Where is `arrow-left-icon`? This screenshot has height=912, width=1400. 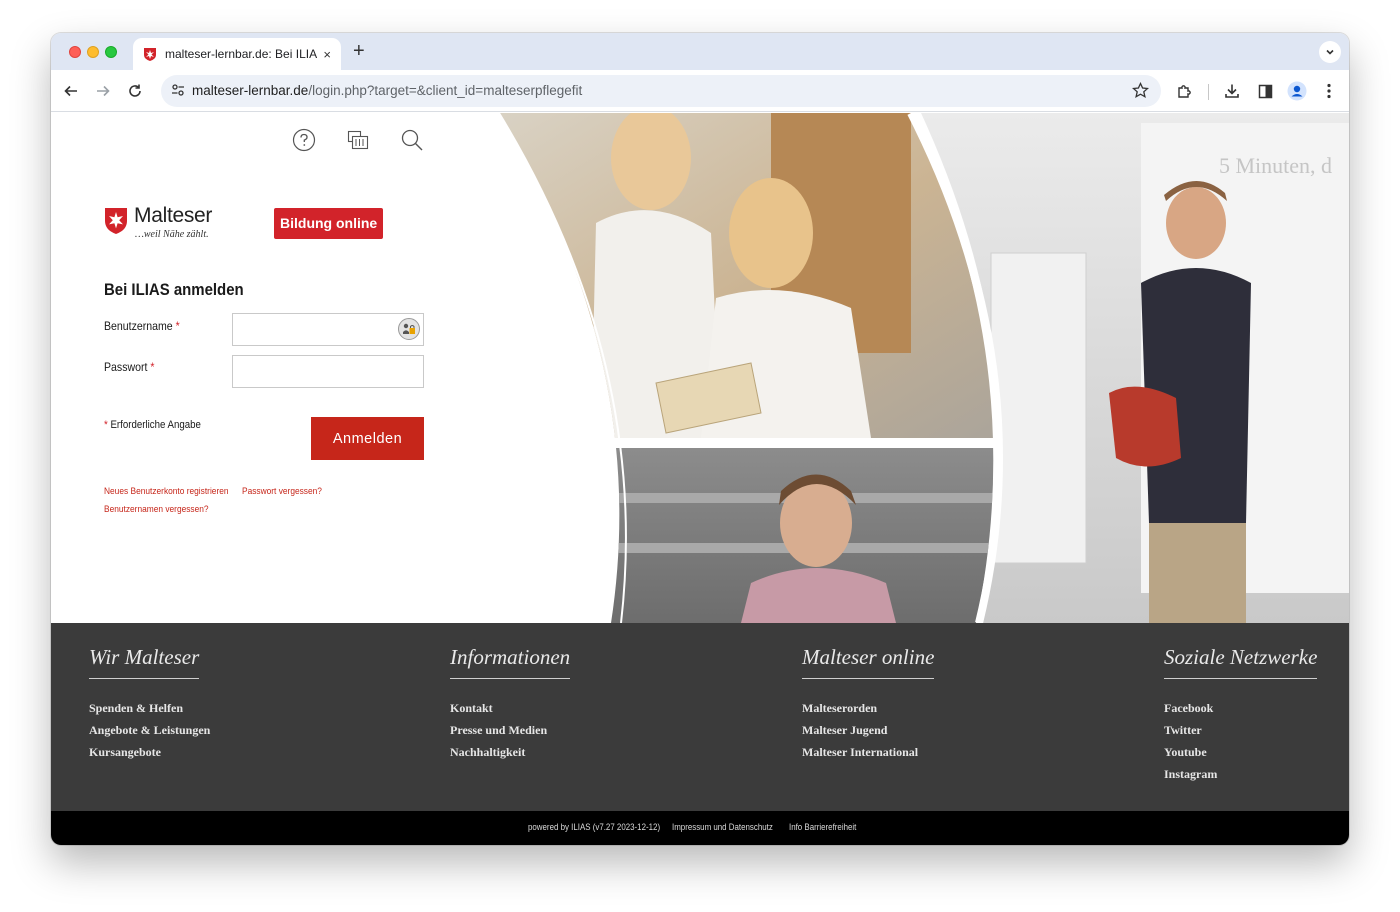
arrow-left-icon is located at coordinates (70, 91).